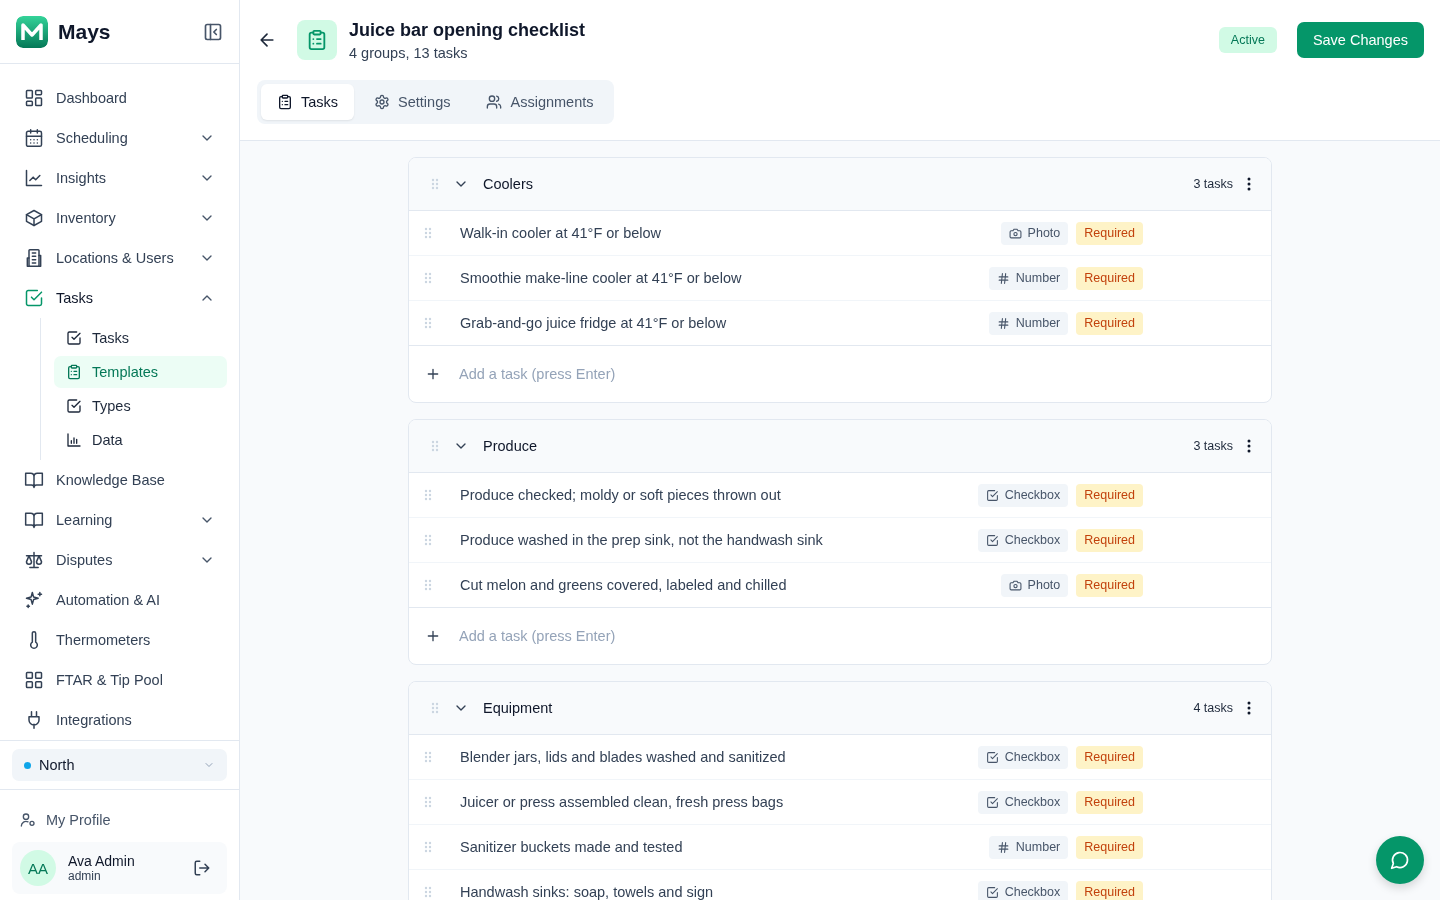  What do you see at coordinates (840, 323) in the screenshot?
I see `task-row: Grab-and-go juice fridge at 41°F or below Number Required` at bounding box center [840, 323].